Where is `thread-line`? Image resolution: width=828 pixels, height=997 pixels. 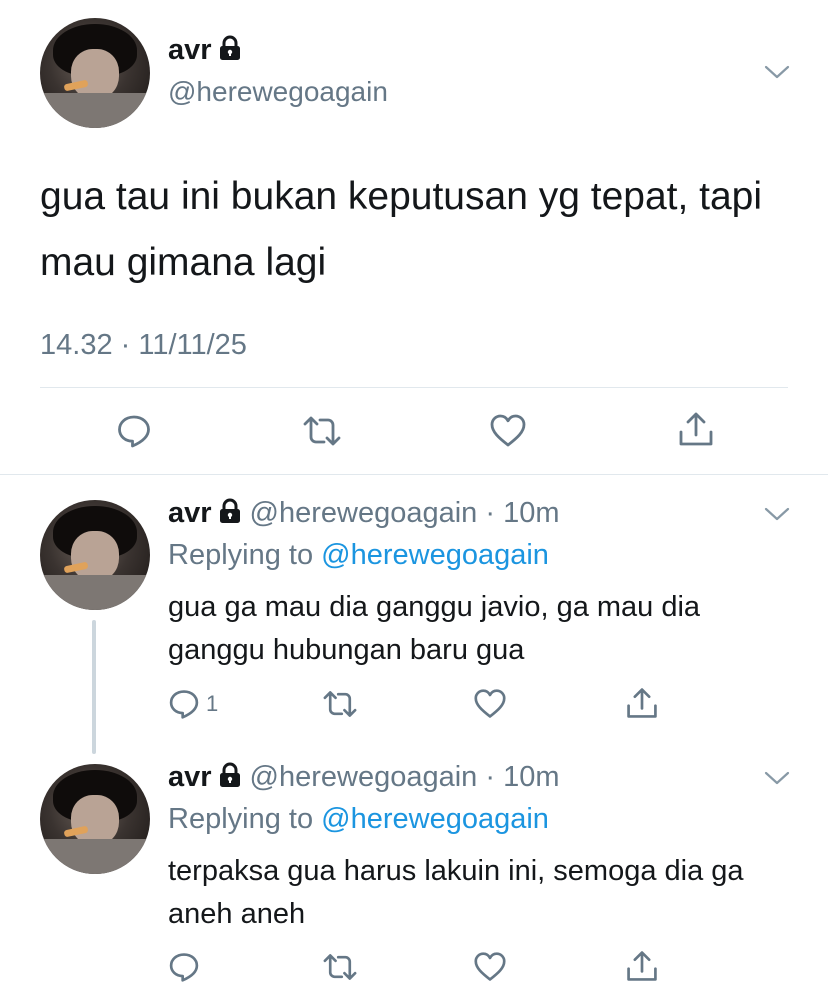
thread-line is located at coordinates (94, 687).